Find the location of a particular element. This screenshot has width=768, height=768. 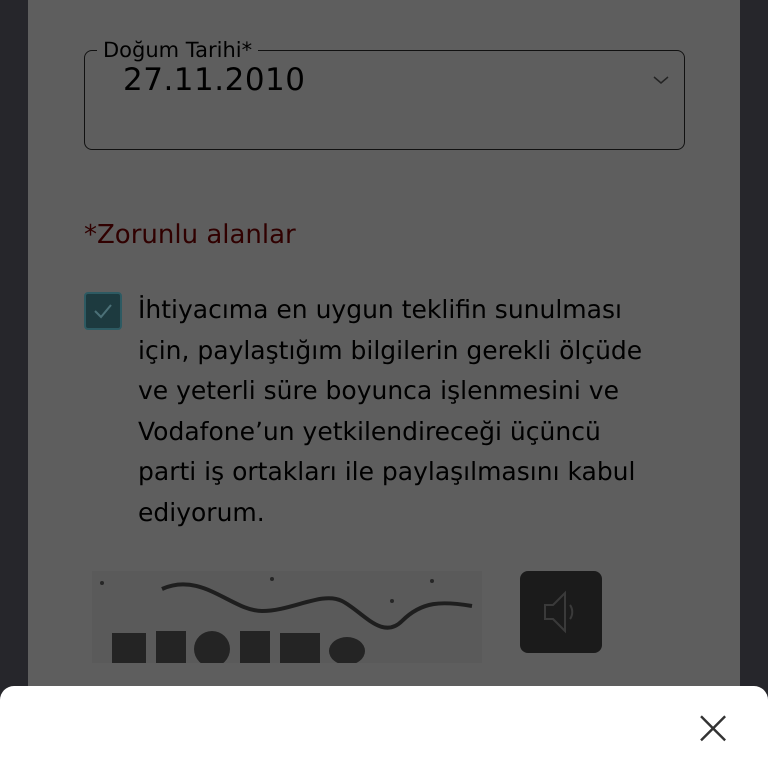

required-fields-note: *Zorunlu alanlar is located at coordinates (190, 235).